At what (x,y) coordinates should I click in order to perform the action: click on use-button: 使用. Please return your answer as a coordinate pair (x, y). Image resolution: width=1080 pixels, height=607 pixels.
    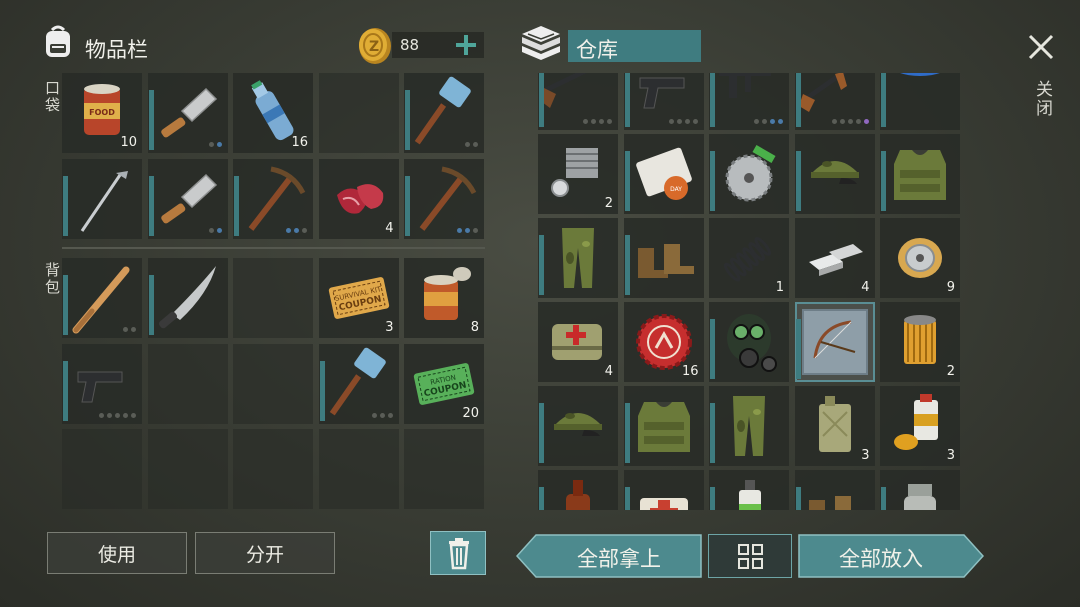
    Looking at the image, I should click on (117, 553).